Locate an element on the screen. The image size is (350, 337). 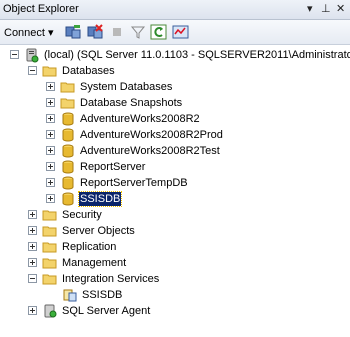
connect-object-explorer-icon is located at coordinates (73, 32).